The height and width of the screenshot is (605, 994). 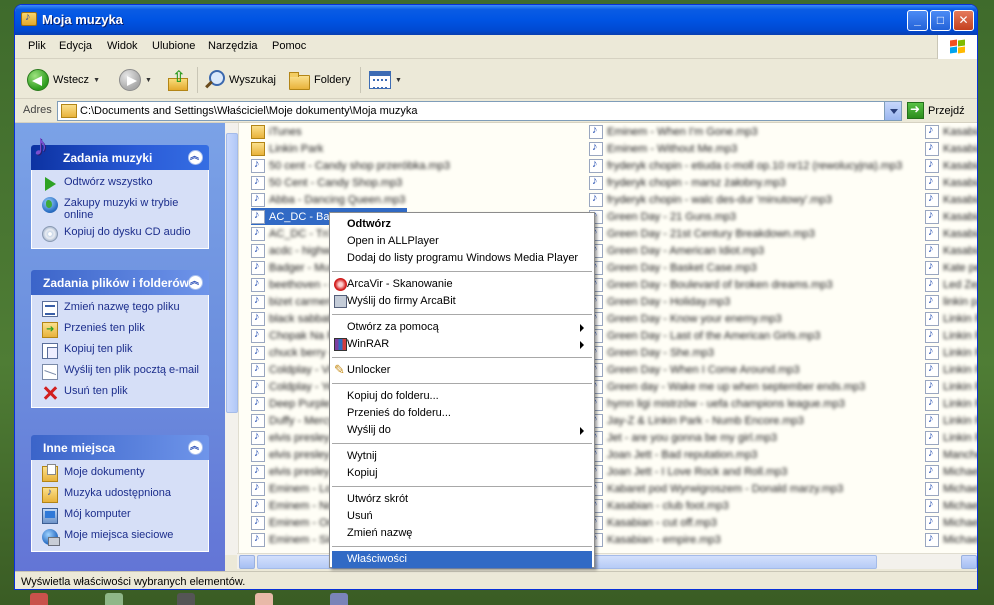 What do you see at coordinates (892, 111) in the screenshot?
I see `address-dropdown-button` at bounding box center [892, 111].